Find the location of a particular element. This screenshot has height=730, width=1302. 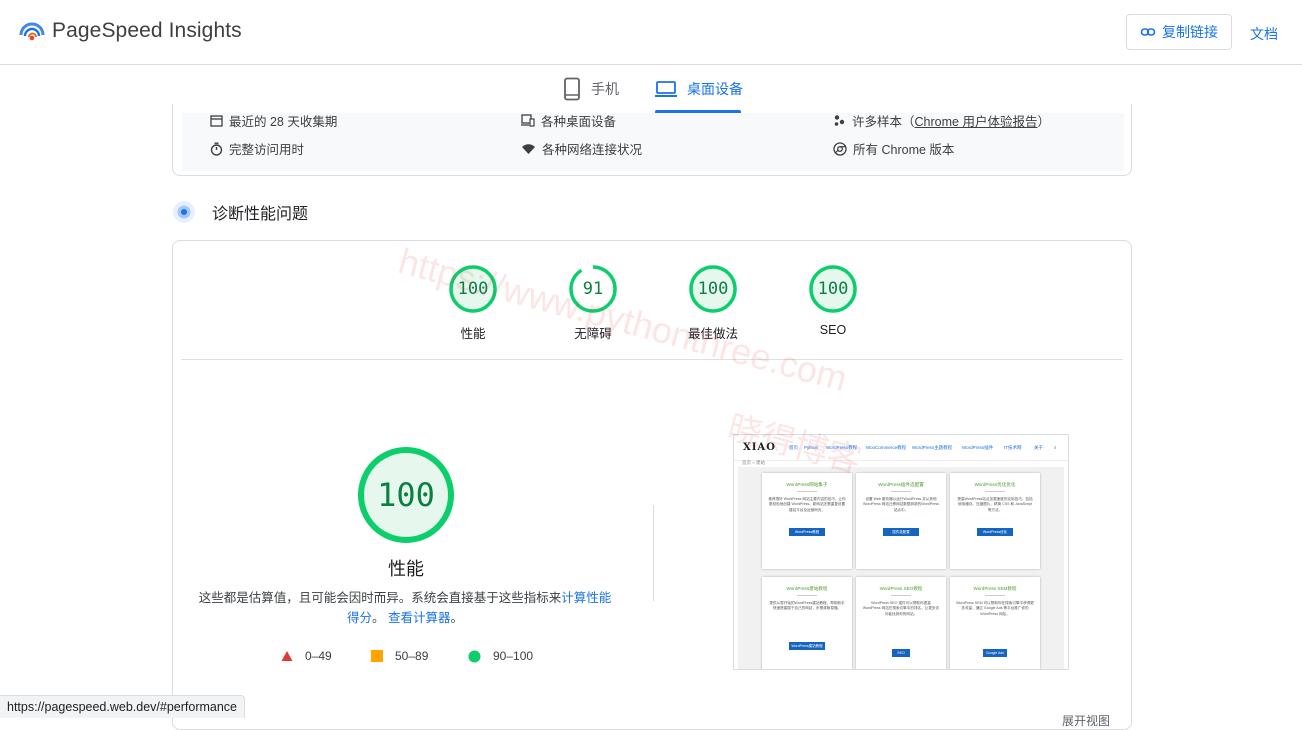

stopwatch-icon is located at coordinates (216, 149).